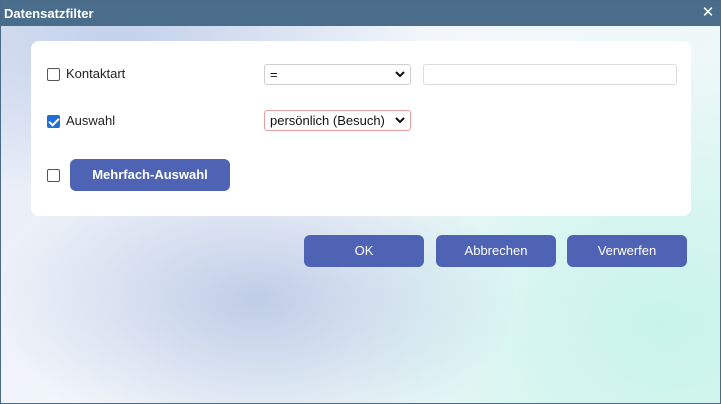 The width and height of the screenshot is (721, 404). I want to click on discard-button: Verwerfen, so click(627, 251).